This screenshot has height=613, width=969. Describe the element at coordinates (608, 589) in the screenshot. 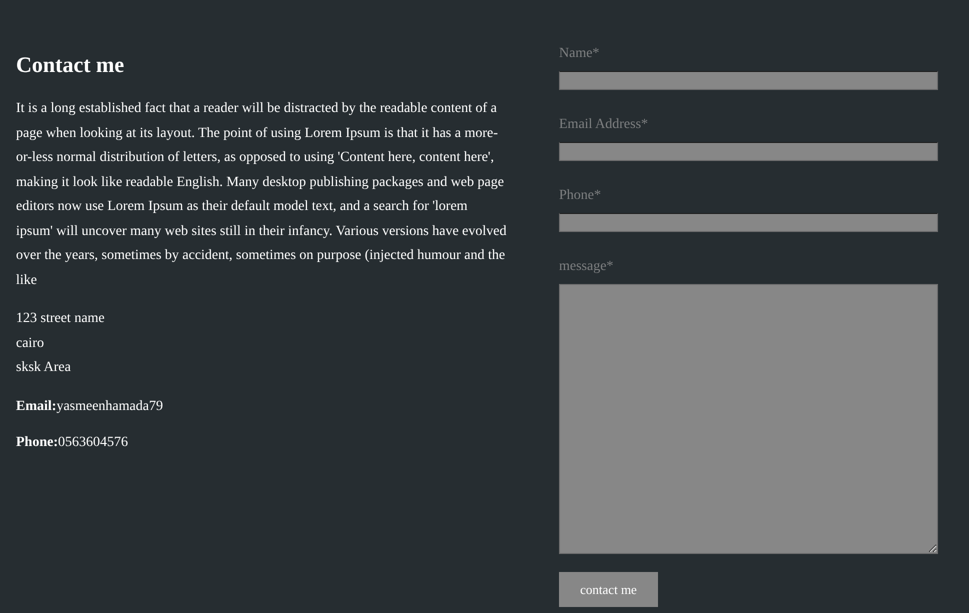

I see `submit-button: contact me` at that location.